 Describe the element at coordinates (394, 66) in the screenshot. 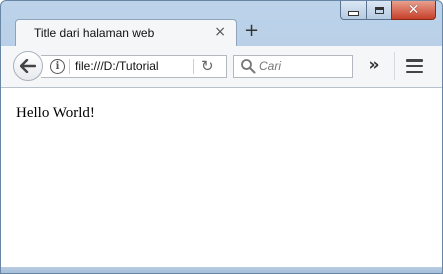

I see `toolbar-divider` at that location.